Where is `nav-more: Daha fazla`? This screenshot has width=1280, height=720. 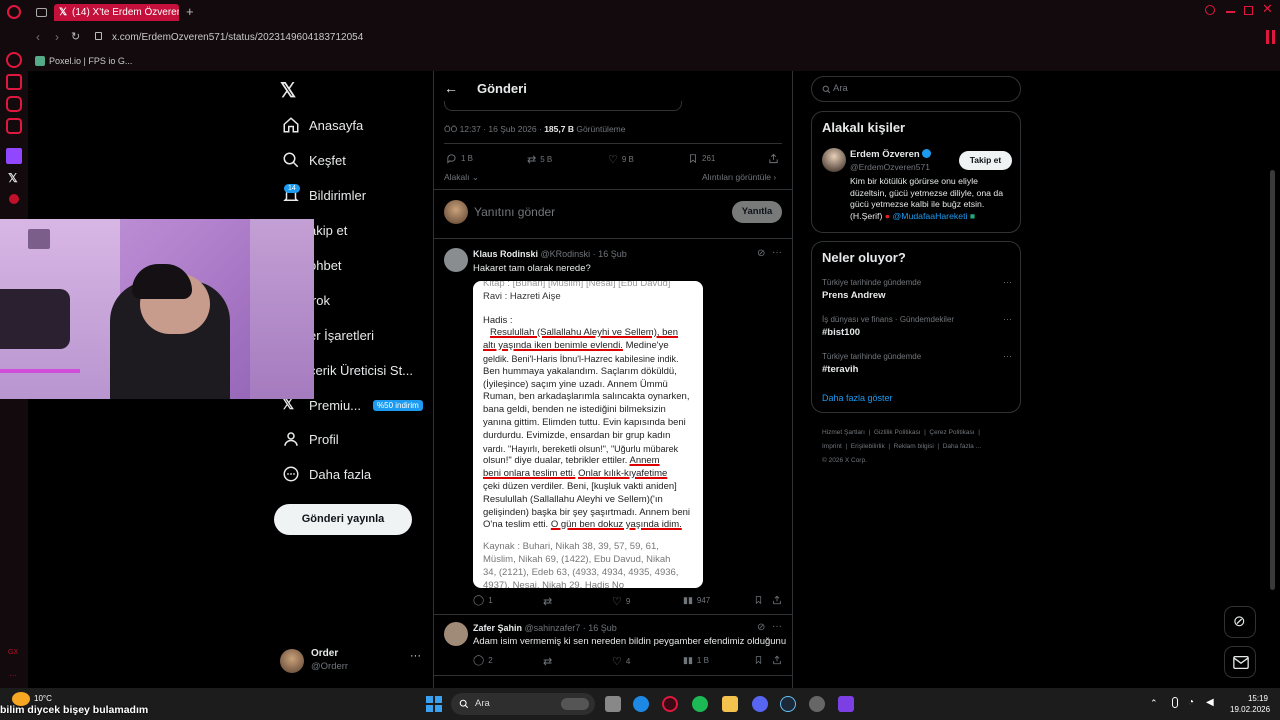 nav-more: Daha fazla is located at coordinates (326, 474).